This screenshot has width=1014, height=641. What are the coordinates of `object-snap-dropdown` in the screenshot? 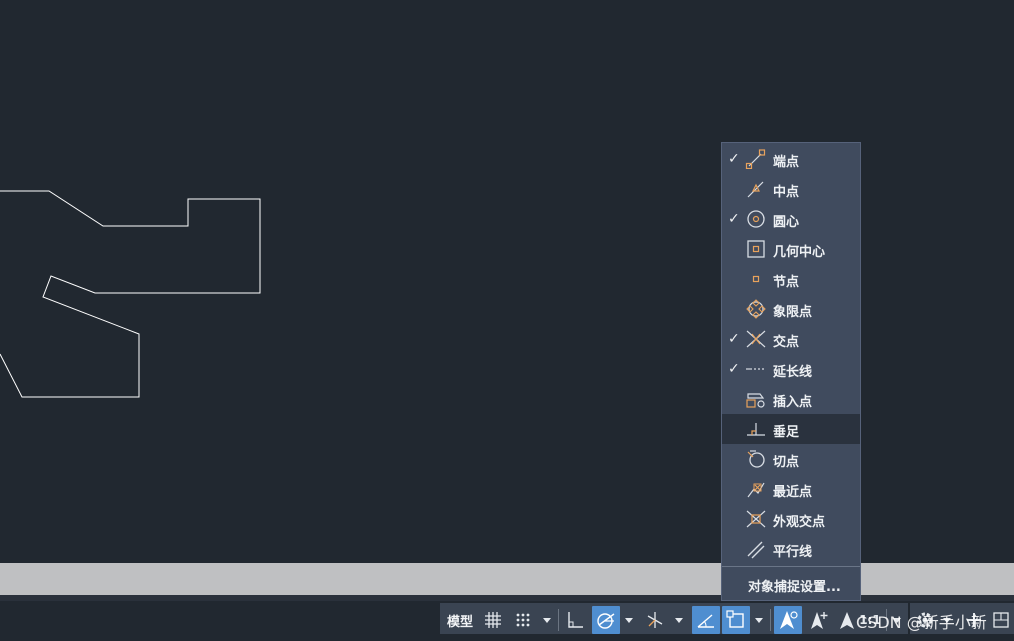 It's located at (759, 620).